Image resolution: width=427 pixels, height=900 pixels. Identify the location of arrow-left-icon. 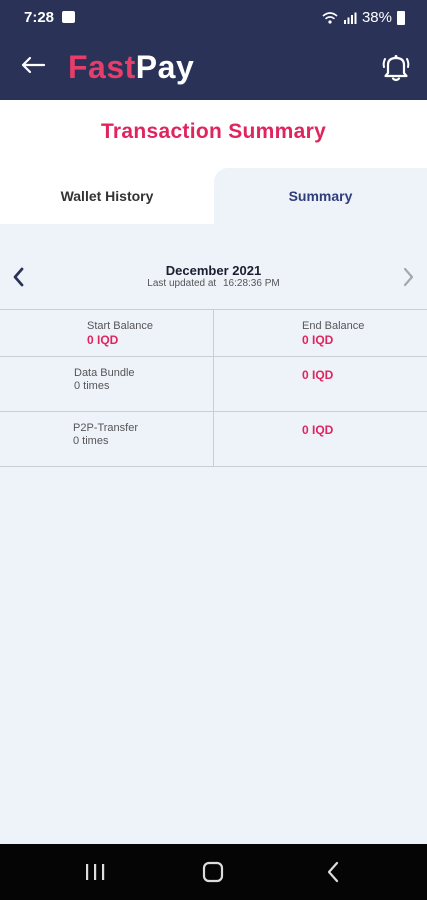
(33, 65).